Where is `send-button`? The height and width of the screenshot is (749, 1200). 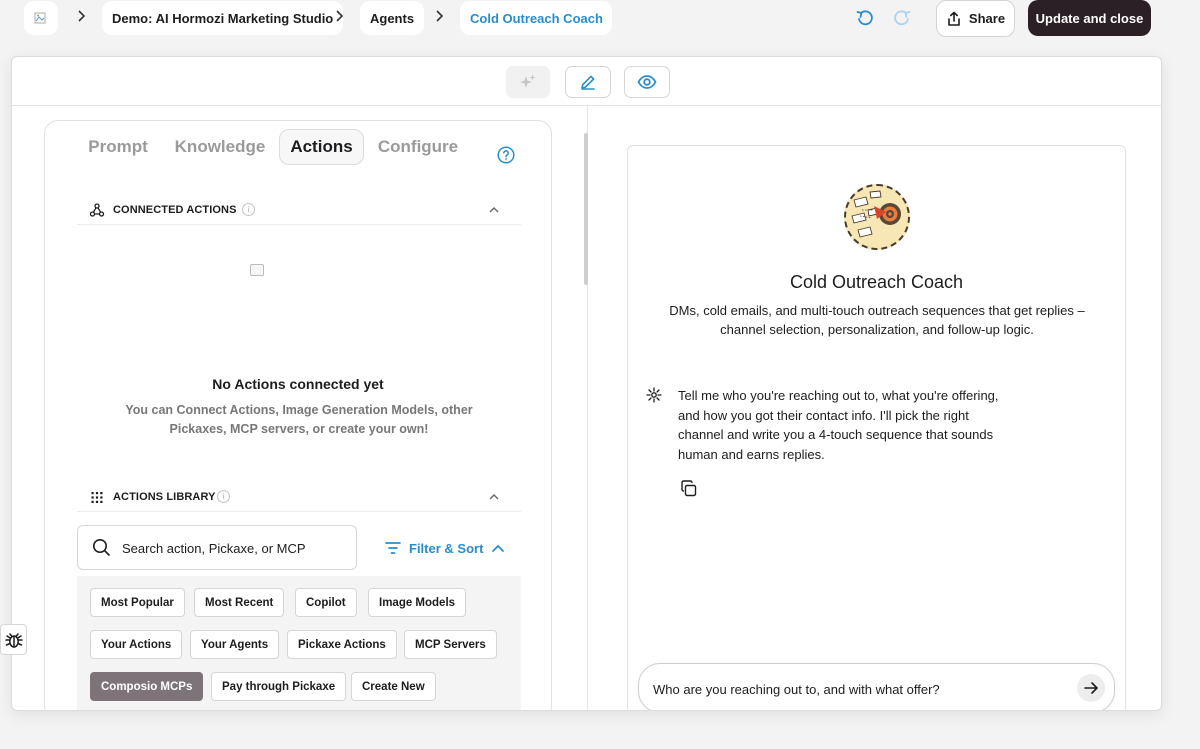 send-button is located at coordinates (1091, 688).